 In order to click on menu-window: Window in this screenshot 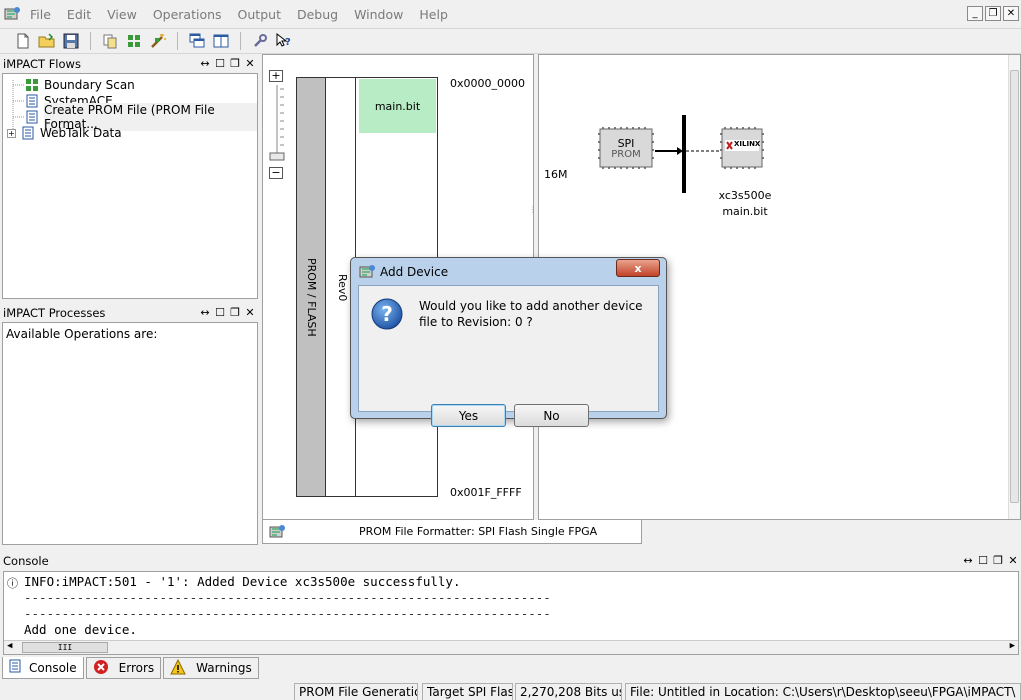, I will do `click(378, 14)`.